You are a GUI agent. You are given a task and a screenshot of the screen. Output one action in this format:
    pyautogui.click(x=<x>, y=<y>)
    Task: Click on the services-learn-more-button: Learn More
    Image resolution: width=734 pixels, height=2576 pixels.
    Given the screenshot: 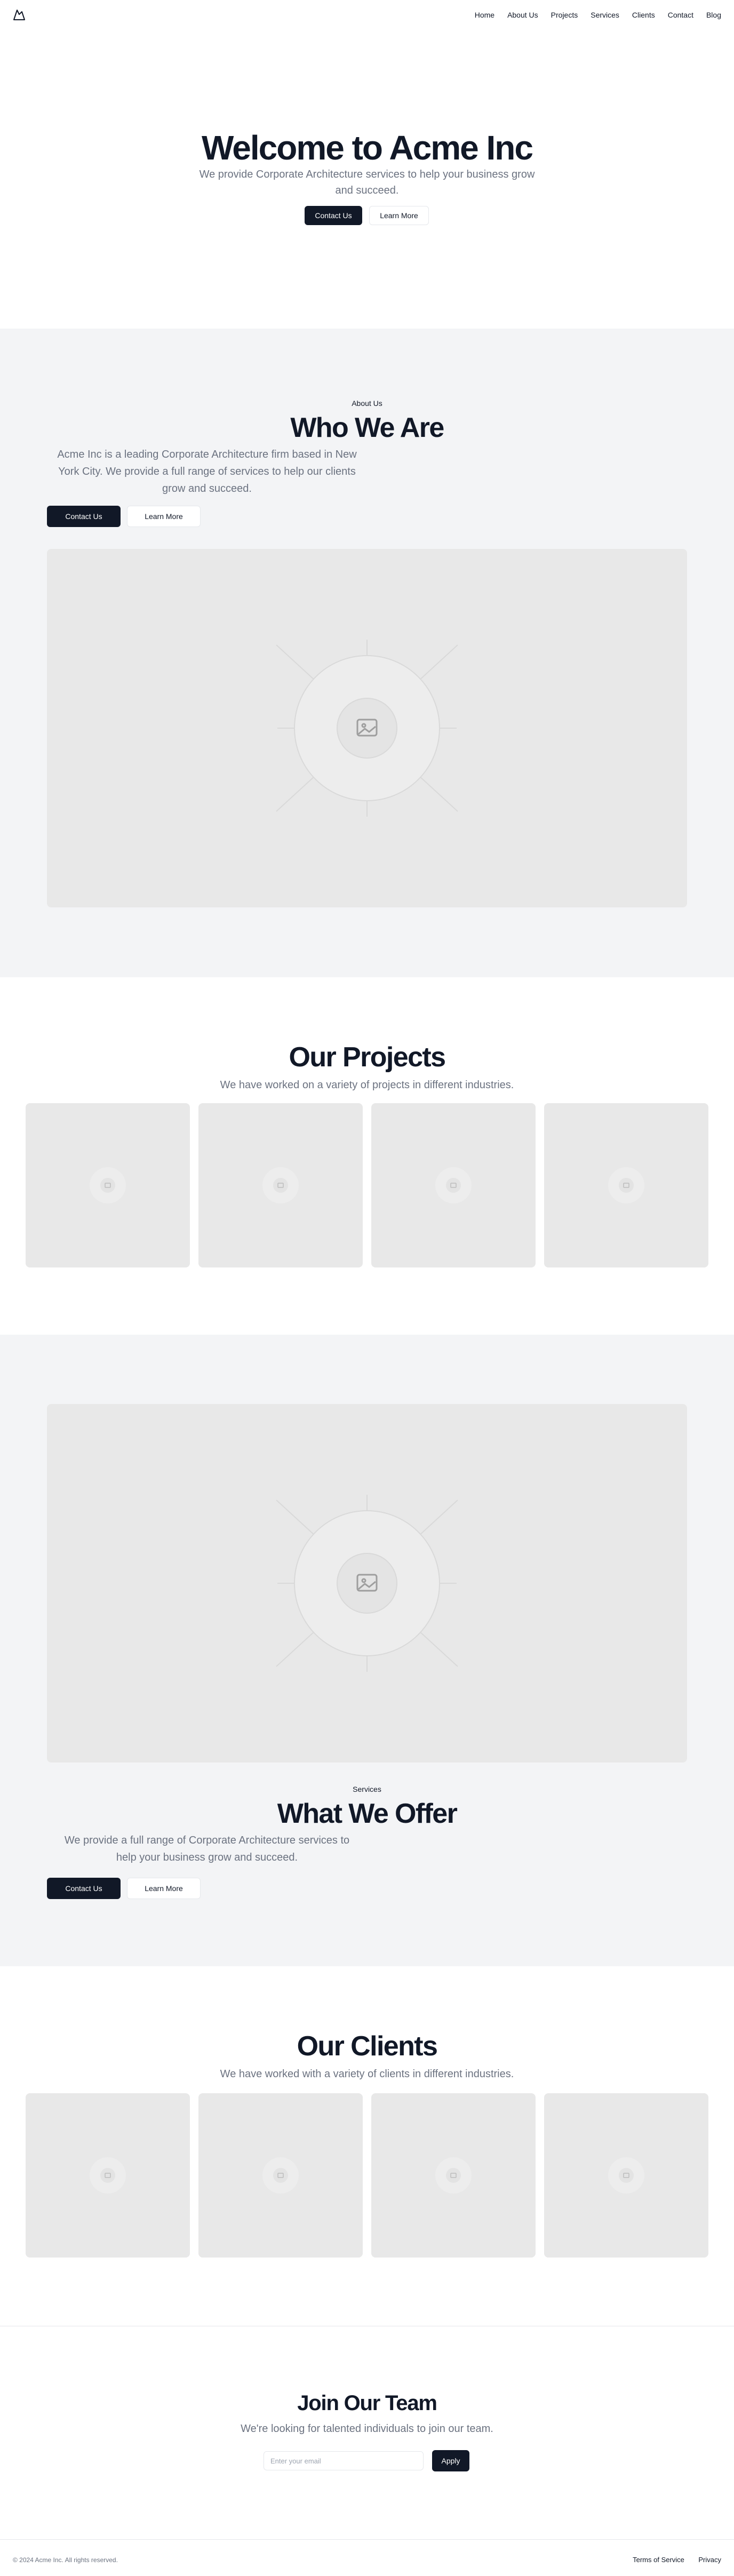 What is the action you would take?
    pyautogui.click(x=164, y=1888)
    